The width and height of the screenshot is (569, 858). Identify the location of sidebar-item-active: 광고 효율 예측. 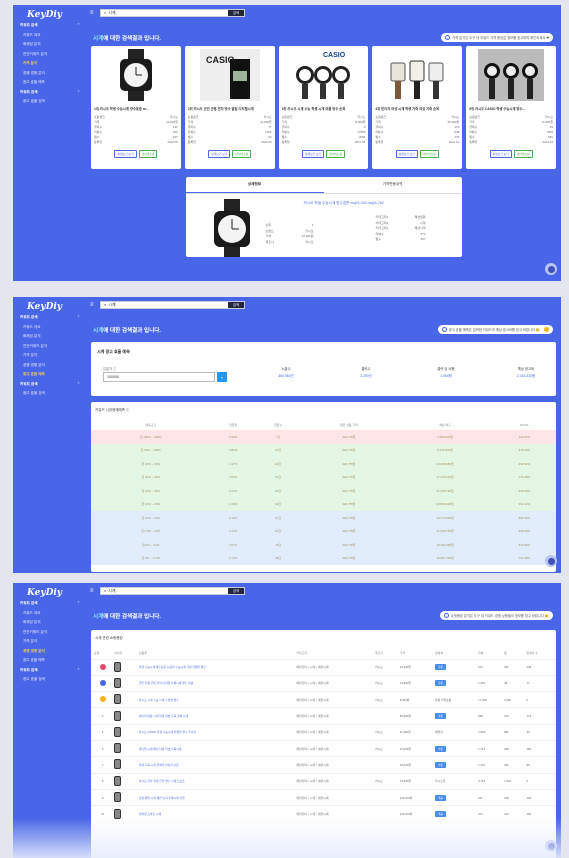
(49, 375).